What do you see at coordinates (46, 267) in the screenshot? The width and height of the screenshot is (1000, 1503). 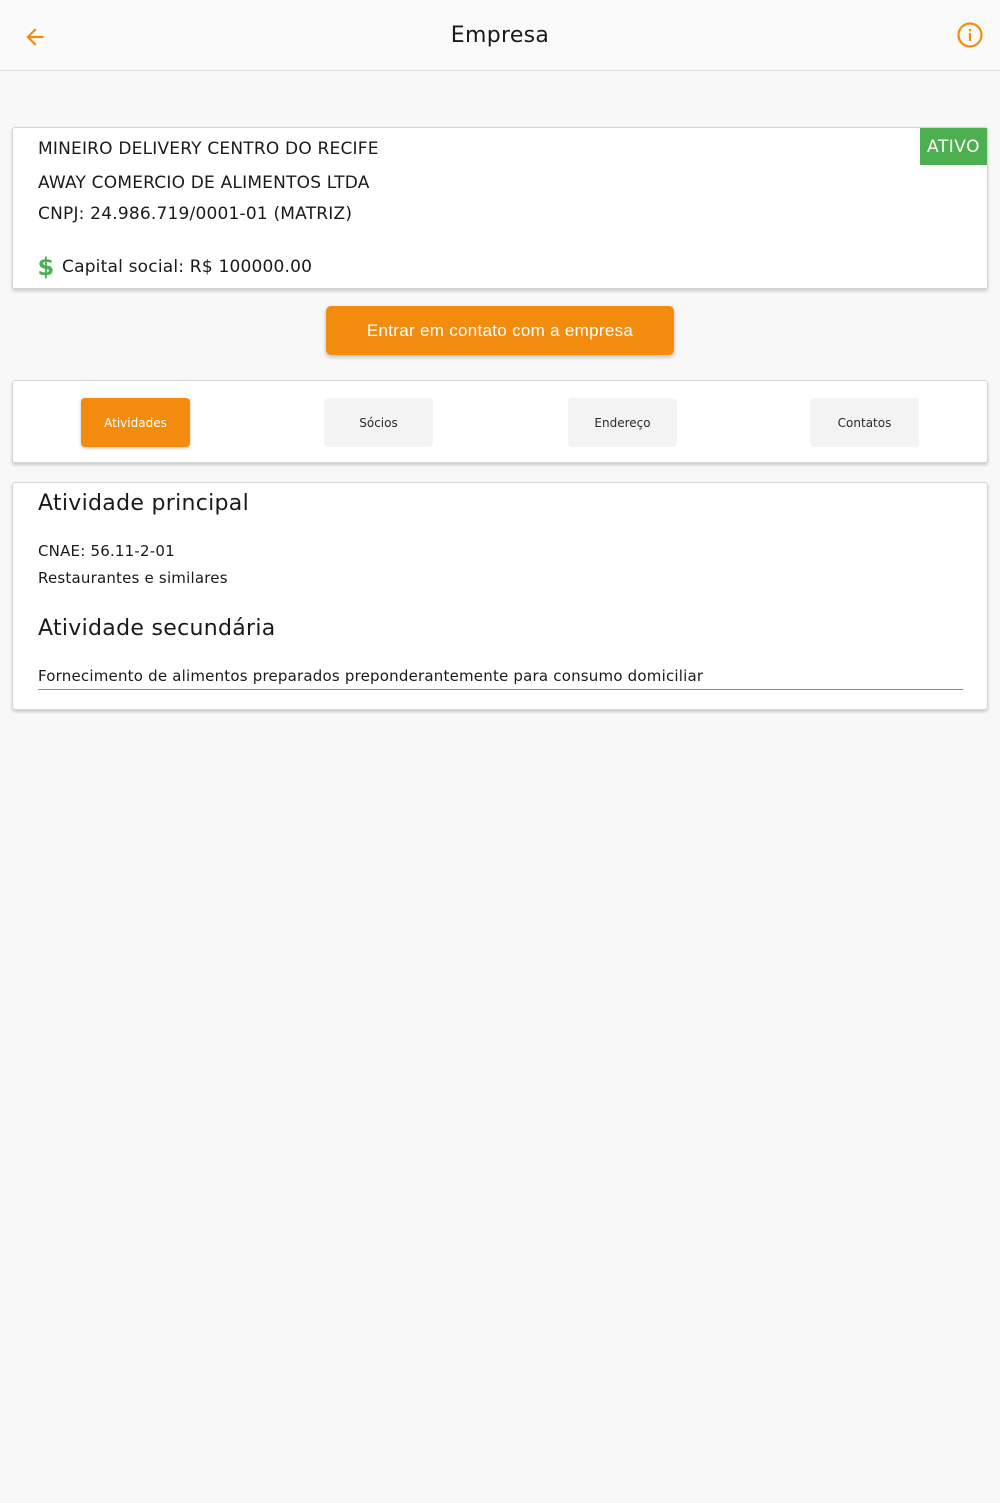 I see `dollar-icon: $` at bounding box center [46, 267].